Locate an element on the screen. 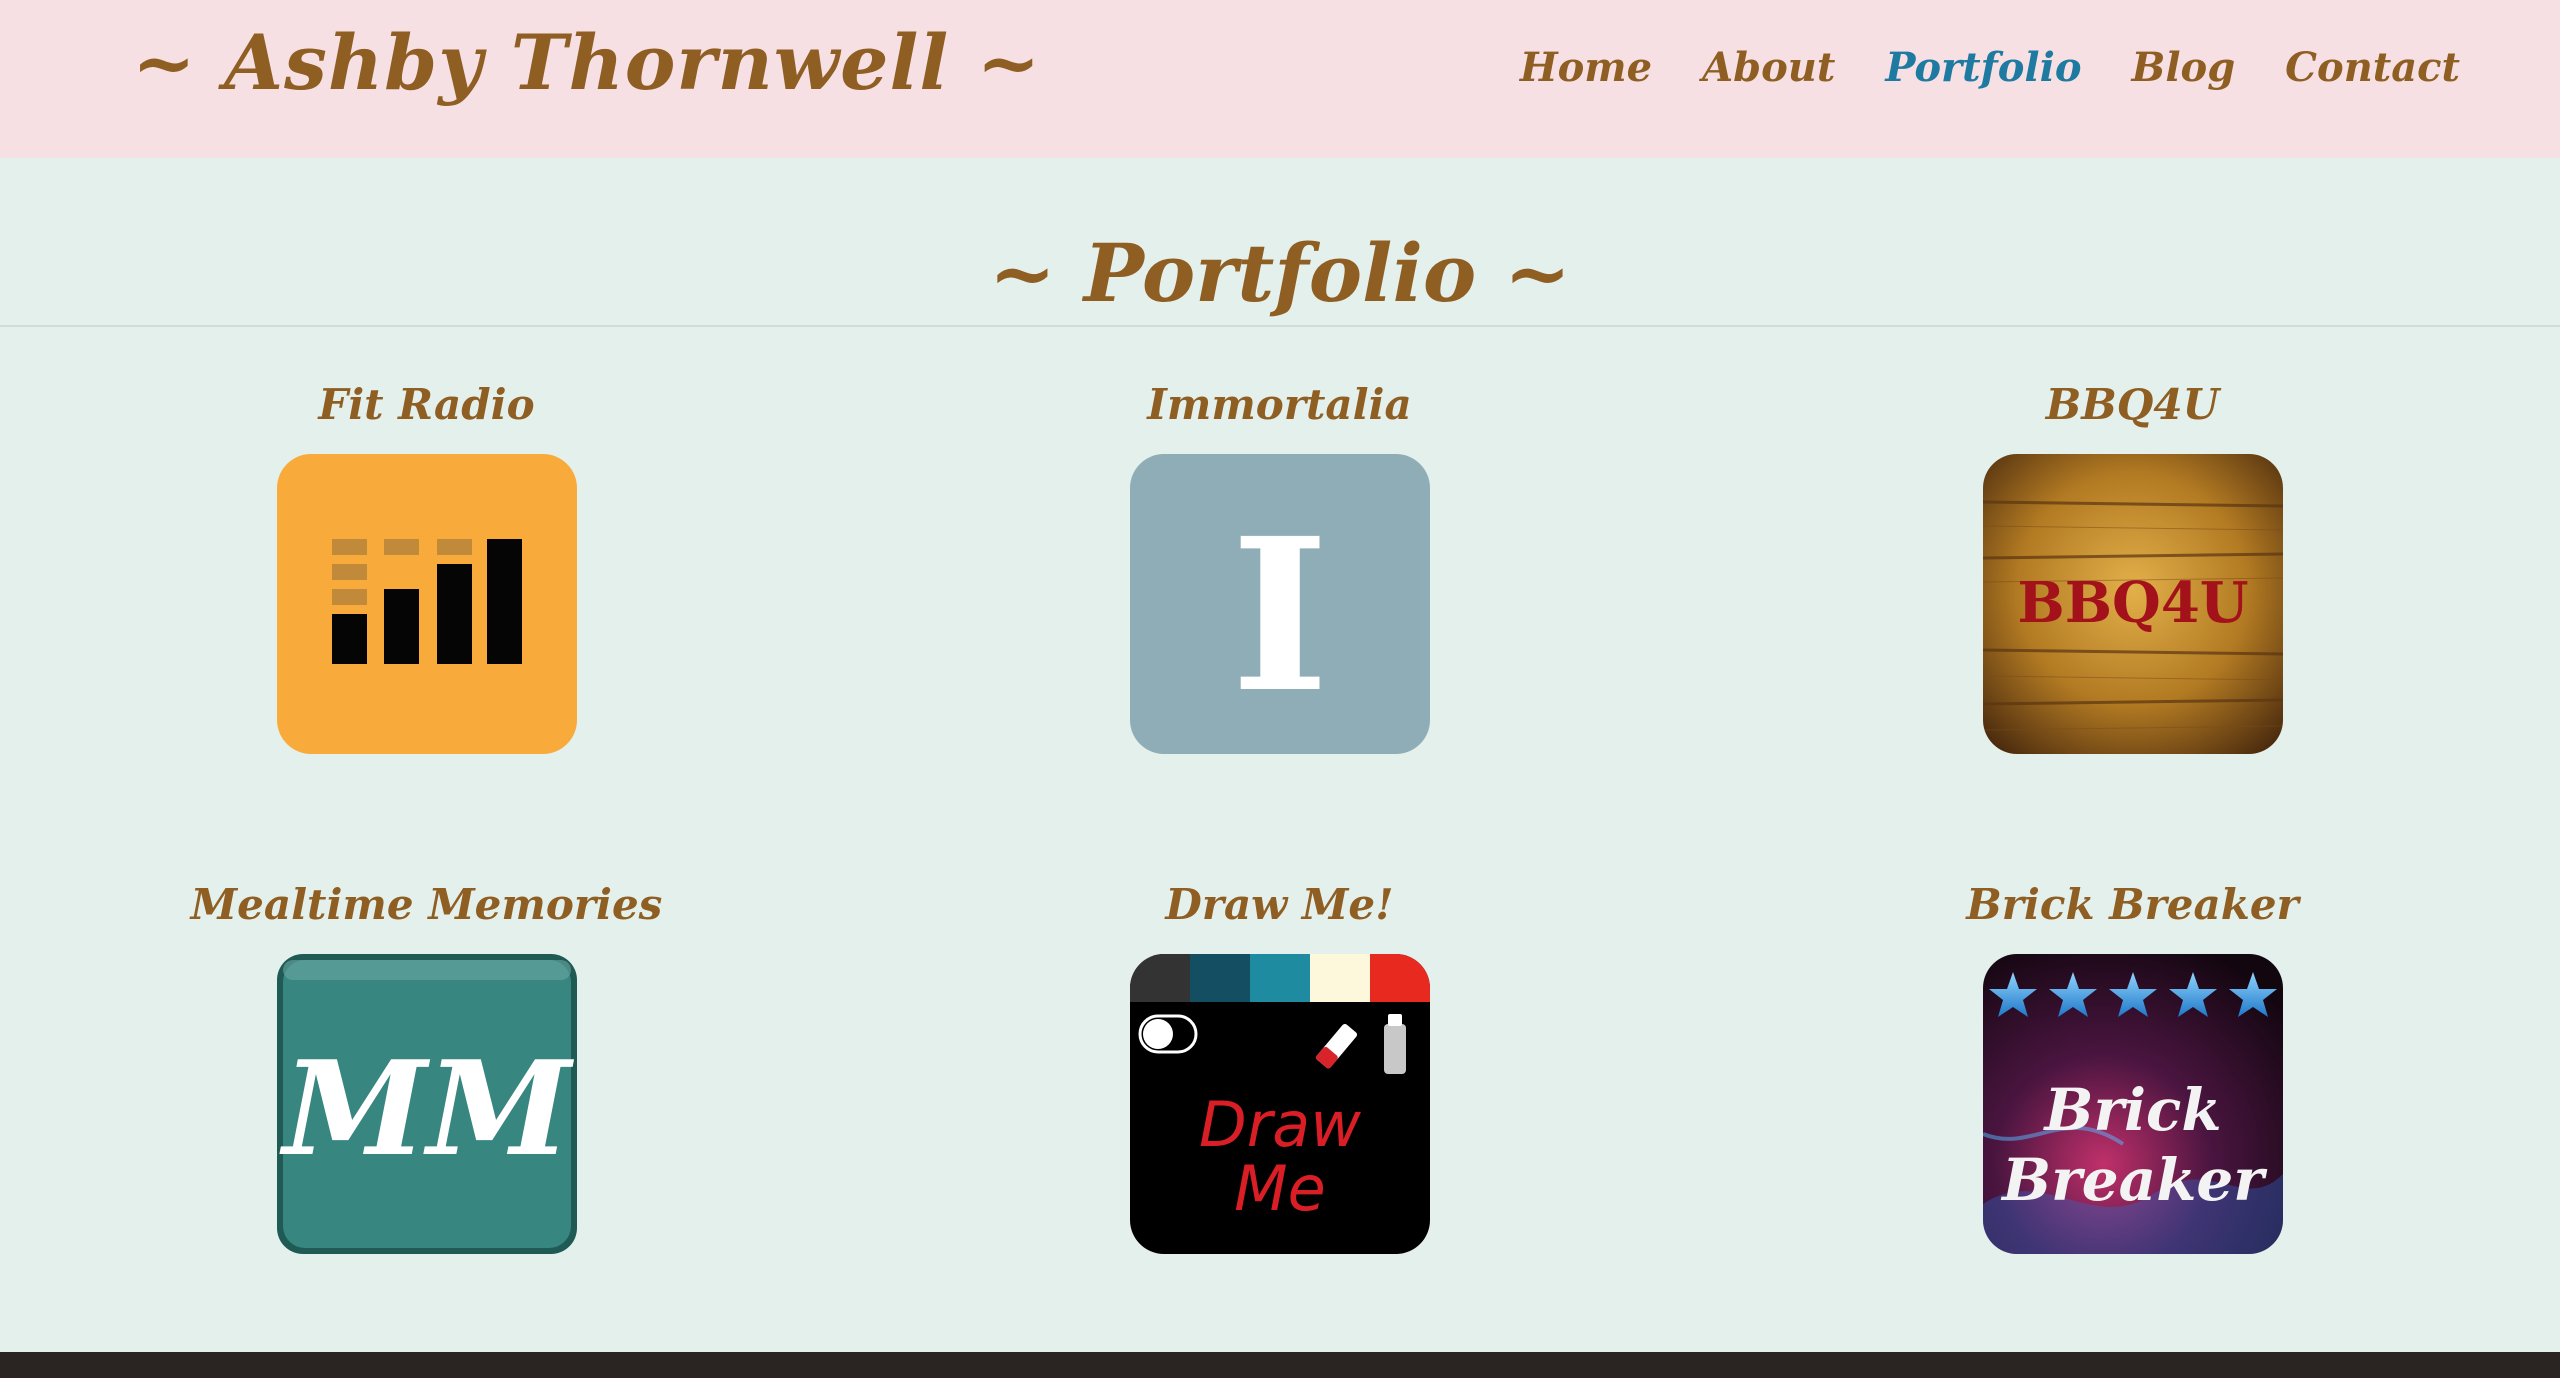 This screenshot has width=2560, height=1378. project-title: Mealtime Memories is located at coordinates (426, 904).